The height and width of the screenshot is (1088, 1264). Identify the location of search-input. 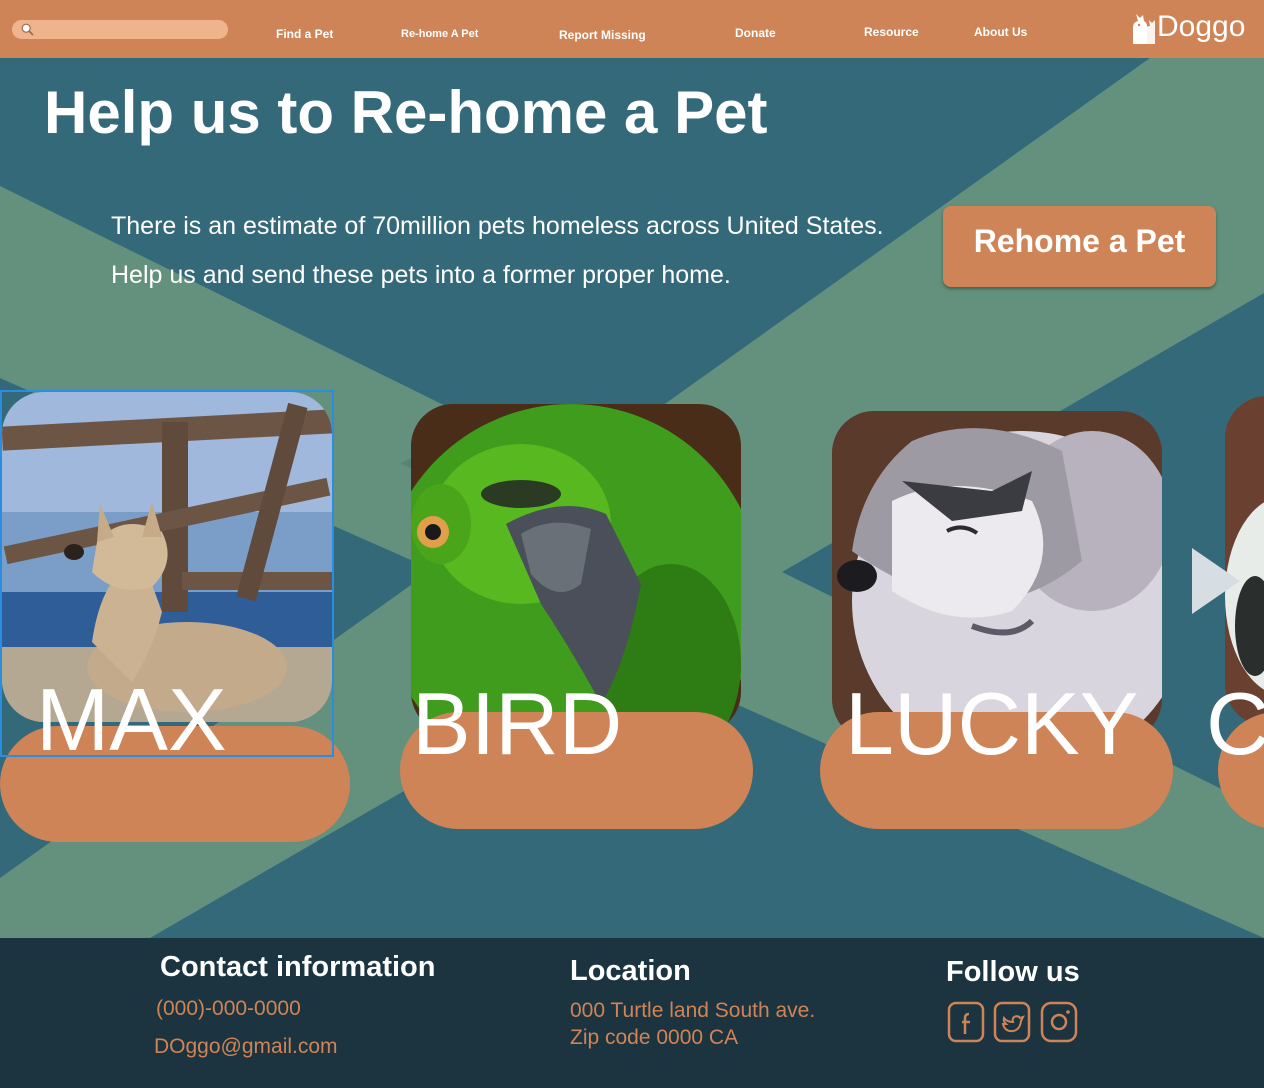
(130, 29).